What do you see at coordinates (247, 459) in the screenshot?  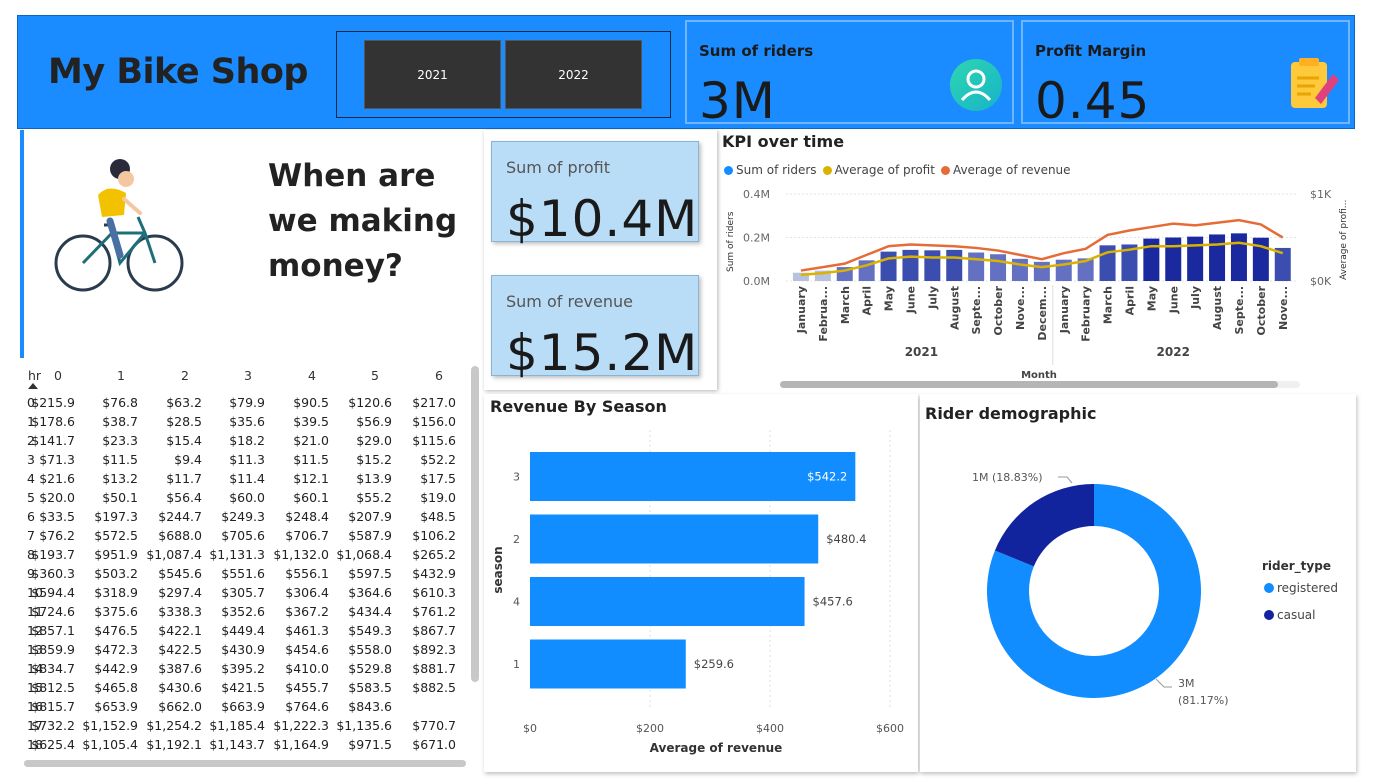 I see `table-cell: $11.3` at bounding box center [247, 459].